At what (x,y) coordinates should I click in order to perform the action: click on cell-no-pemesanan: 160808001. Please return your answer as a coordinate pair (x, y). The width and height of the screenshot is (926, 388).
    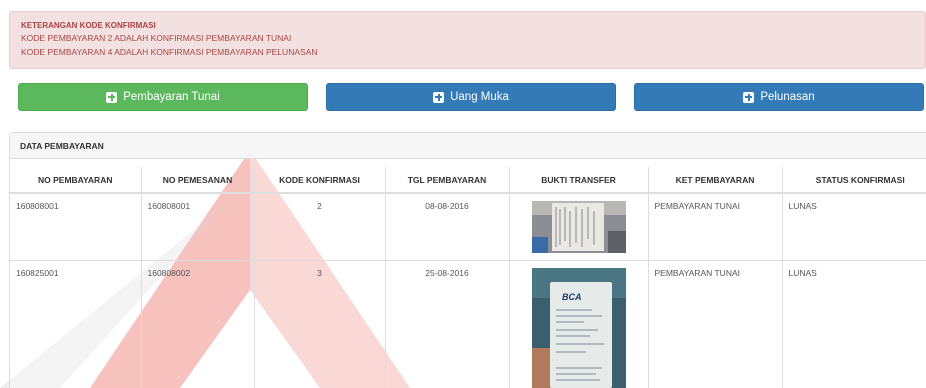
    Looking at the image, I should click on (197, 226).